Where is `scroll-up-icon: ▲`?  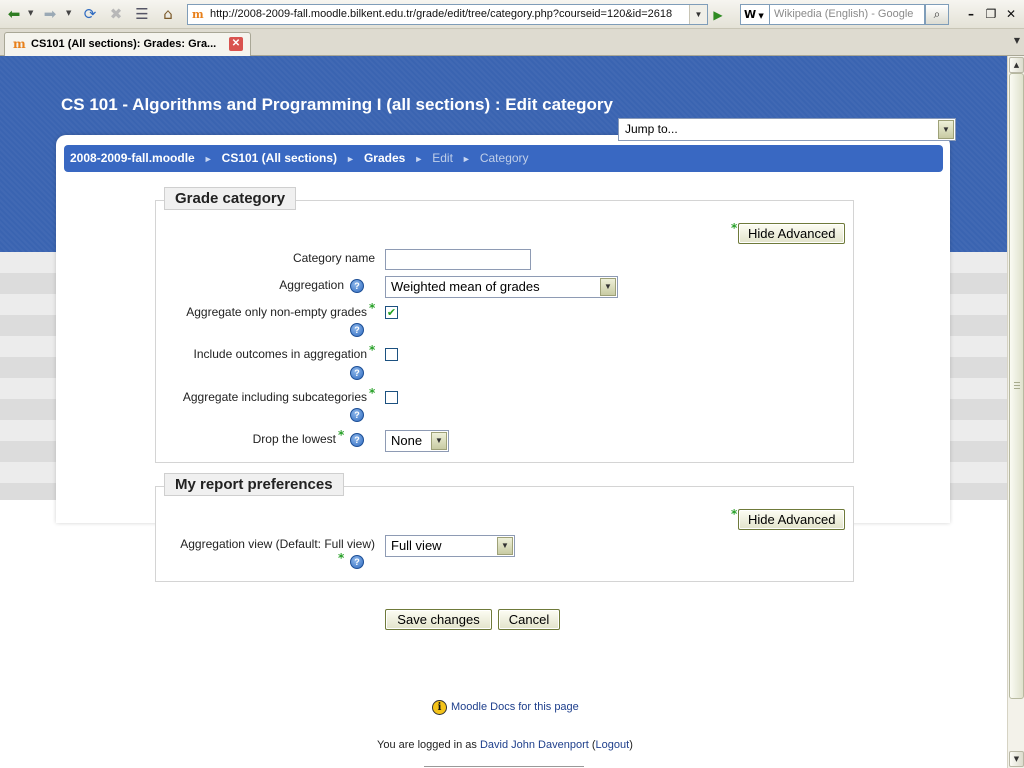
scroll-up-icon: ▲ is located at coordinates (1016, 65).